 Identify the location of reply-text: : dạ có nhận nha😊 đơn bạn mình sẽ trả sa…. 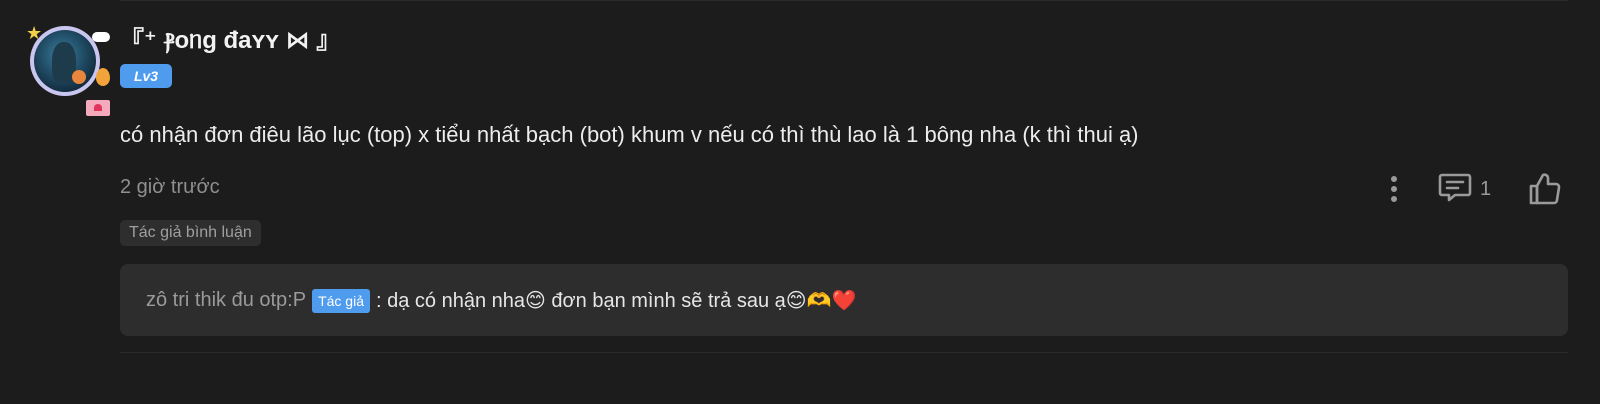
(616, 301).